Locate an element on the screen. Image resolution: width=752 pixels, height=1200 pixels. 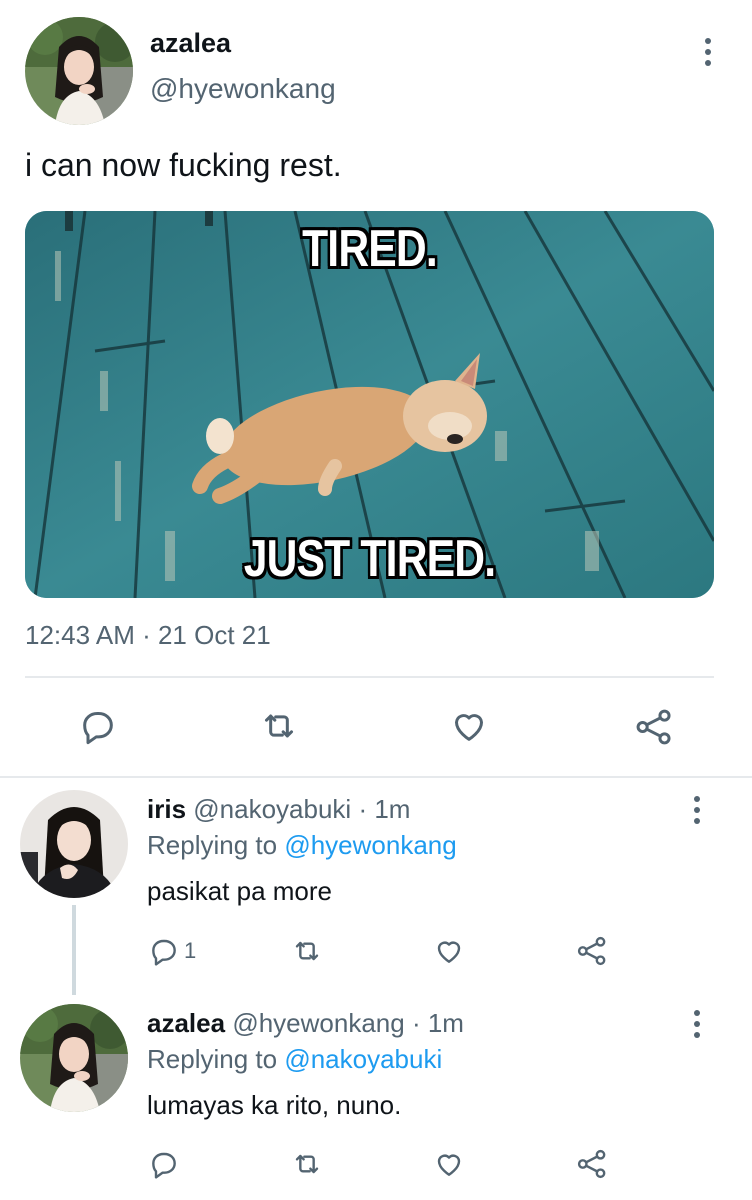
author-handle: @hyewonkang is located at coordinates (243, 89).